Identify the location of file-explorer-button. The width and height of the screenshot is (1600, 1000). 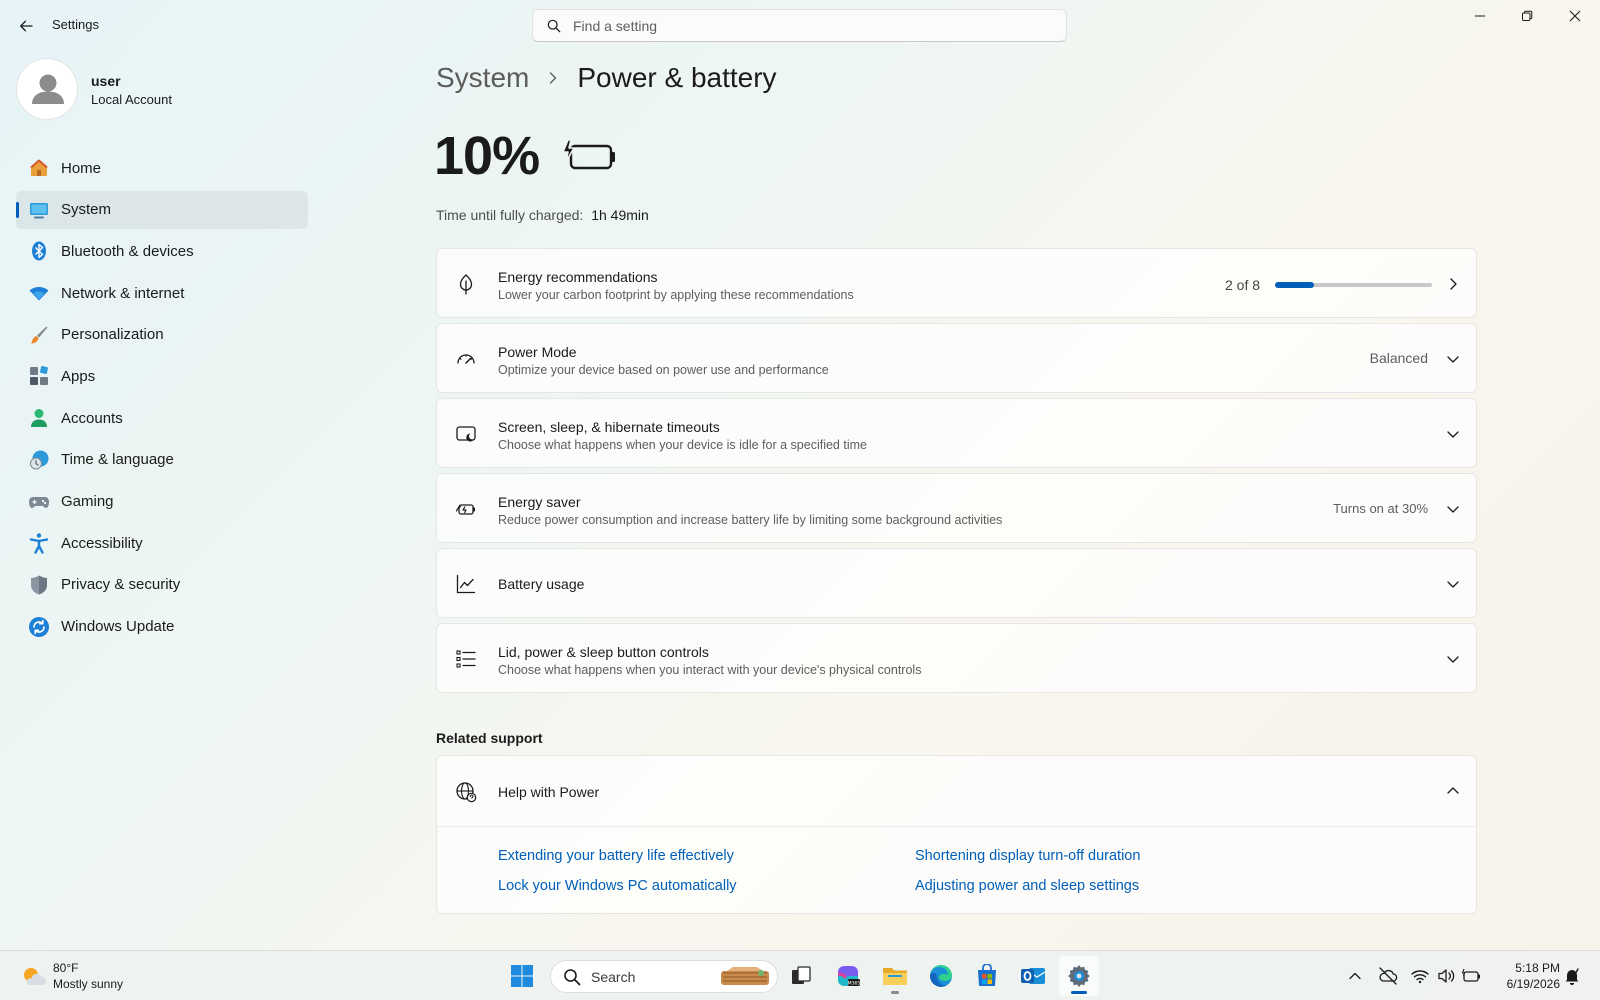
(895, 976).